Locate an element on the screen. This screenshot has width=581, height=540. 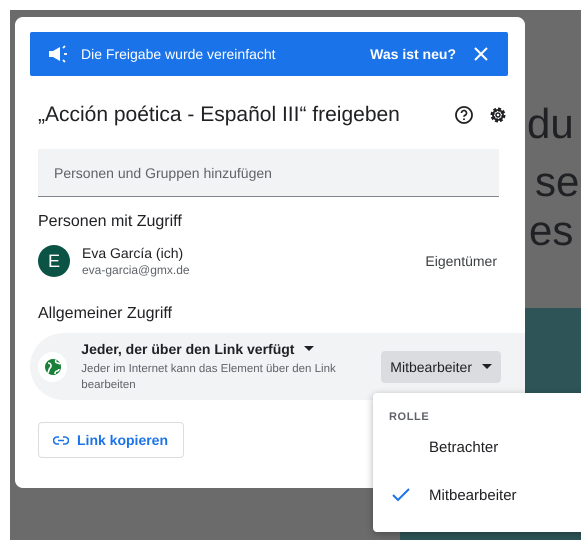
dialog-title: „Acción poética - Español III“ freigeben is located at coordinates (219, 115).